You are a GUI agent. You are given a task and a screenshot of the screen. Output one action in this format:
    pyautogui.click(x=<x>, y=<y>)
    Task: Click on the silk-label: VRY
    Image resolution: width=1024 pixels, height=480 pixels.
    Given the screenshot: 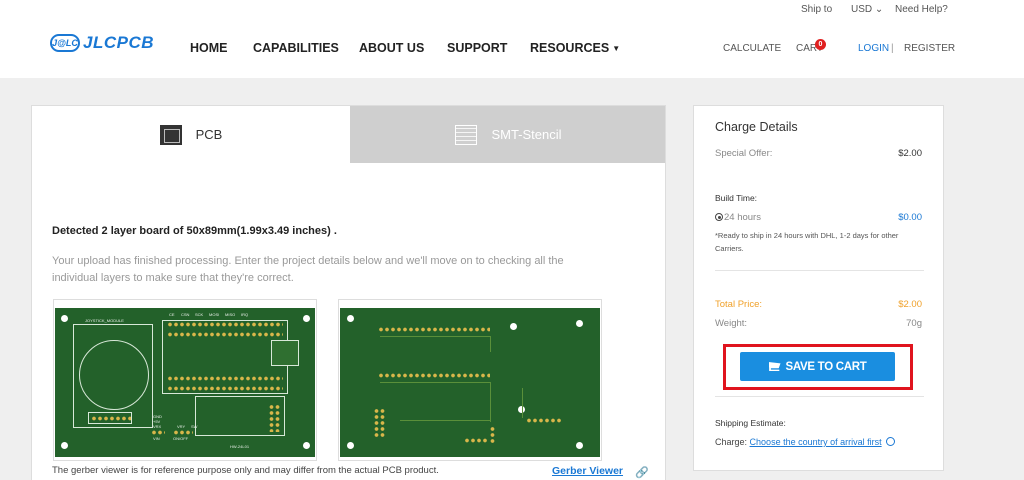 What is the action you would take?
    pyautogui.click(x=181, y=426)
    